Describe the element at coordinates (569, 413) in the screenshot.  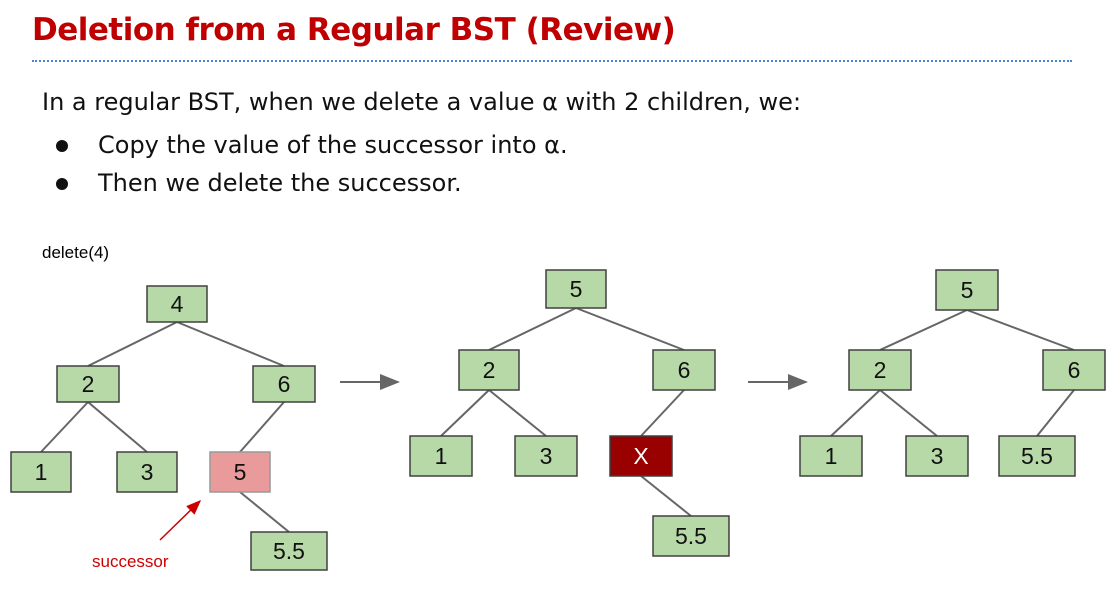
I see `tree-2: 5 2 6 1 3 X 5.5` at that location.